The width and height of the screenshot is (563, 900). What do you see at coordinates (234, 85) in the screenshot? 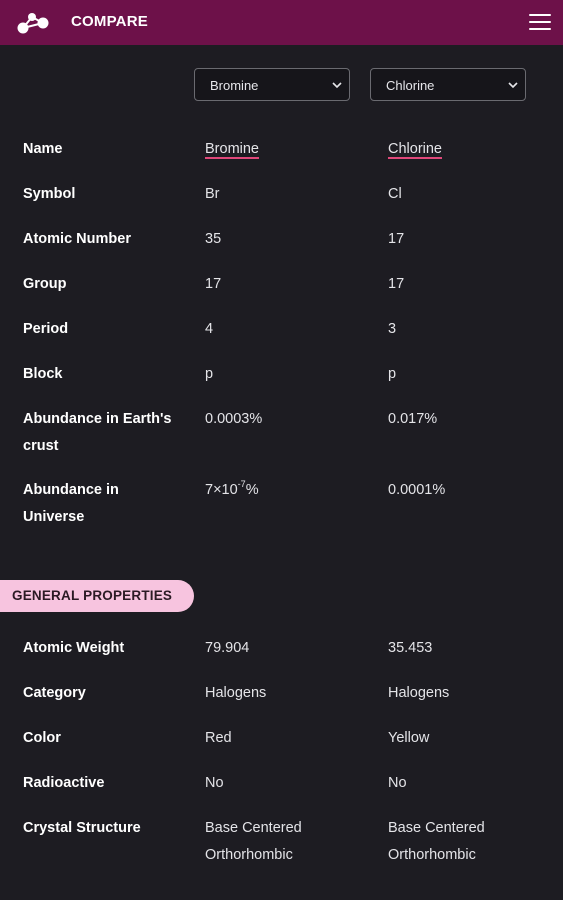
I see `element-1-select-value: Bromine` at bounding box center [234, 85].